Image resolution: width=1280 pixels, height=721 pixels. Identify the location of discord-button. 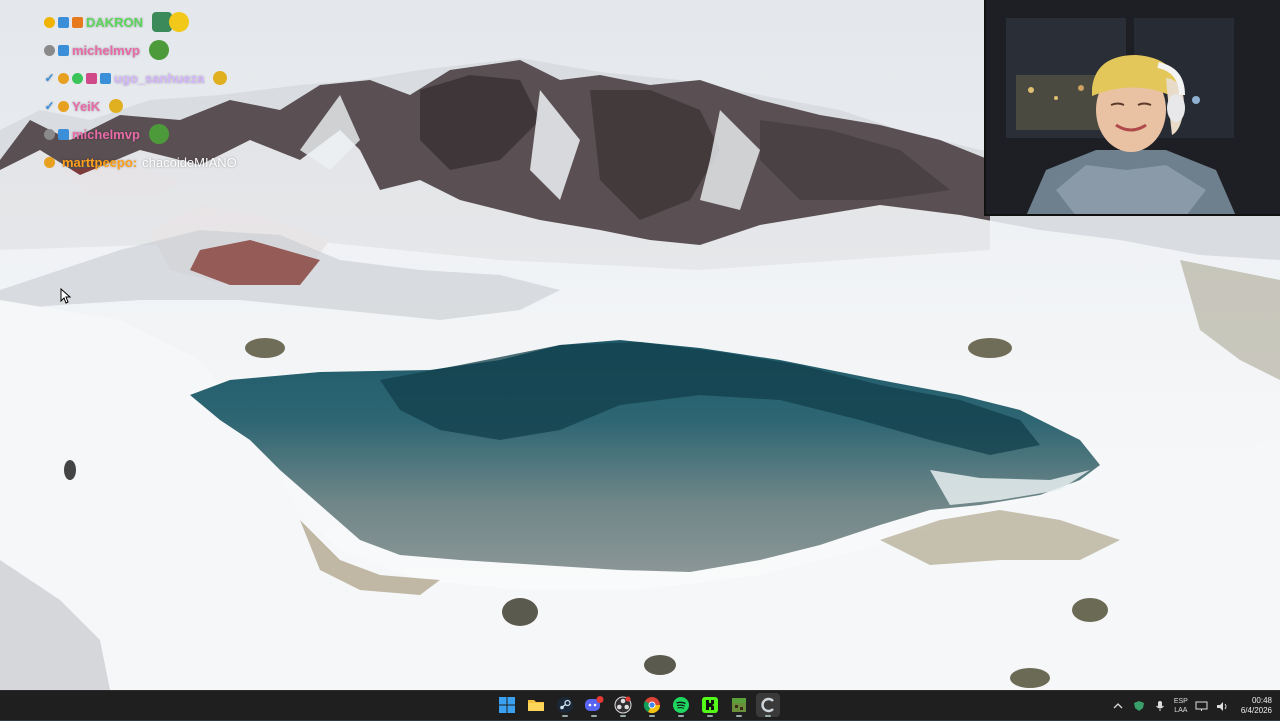
(594, 705).